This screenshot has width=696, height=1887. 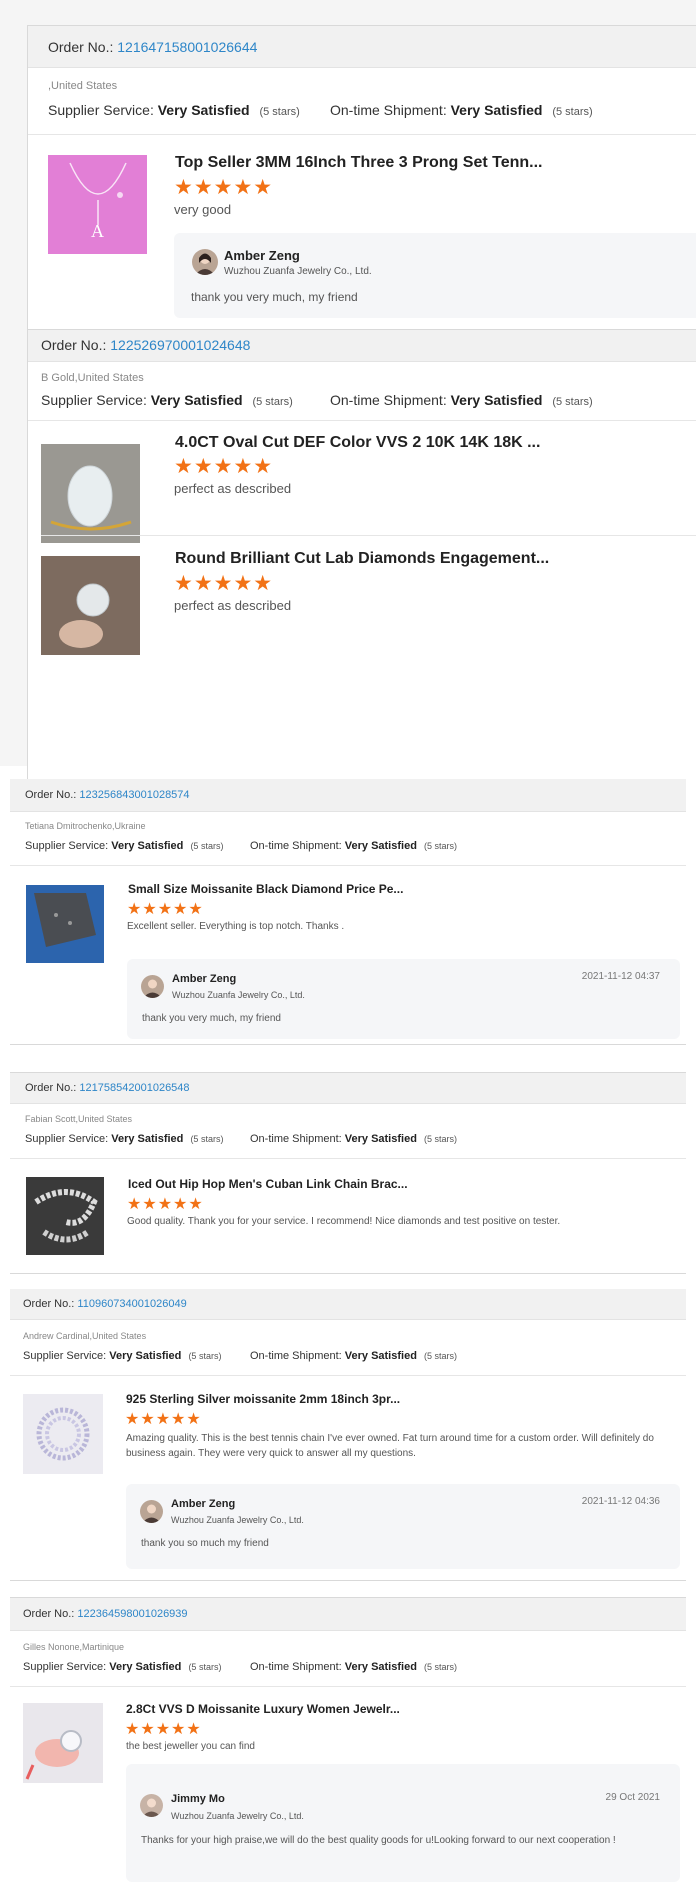 I want to click on order-number-link: 121647158001026644, so click(x=187, y=47).